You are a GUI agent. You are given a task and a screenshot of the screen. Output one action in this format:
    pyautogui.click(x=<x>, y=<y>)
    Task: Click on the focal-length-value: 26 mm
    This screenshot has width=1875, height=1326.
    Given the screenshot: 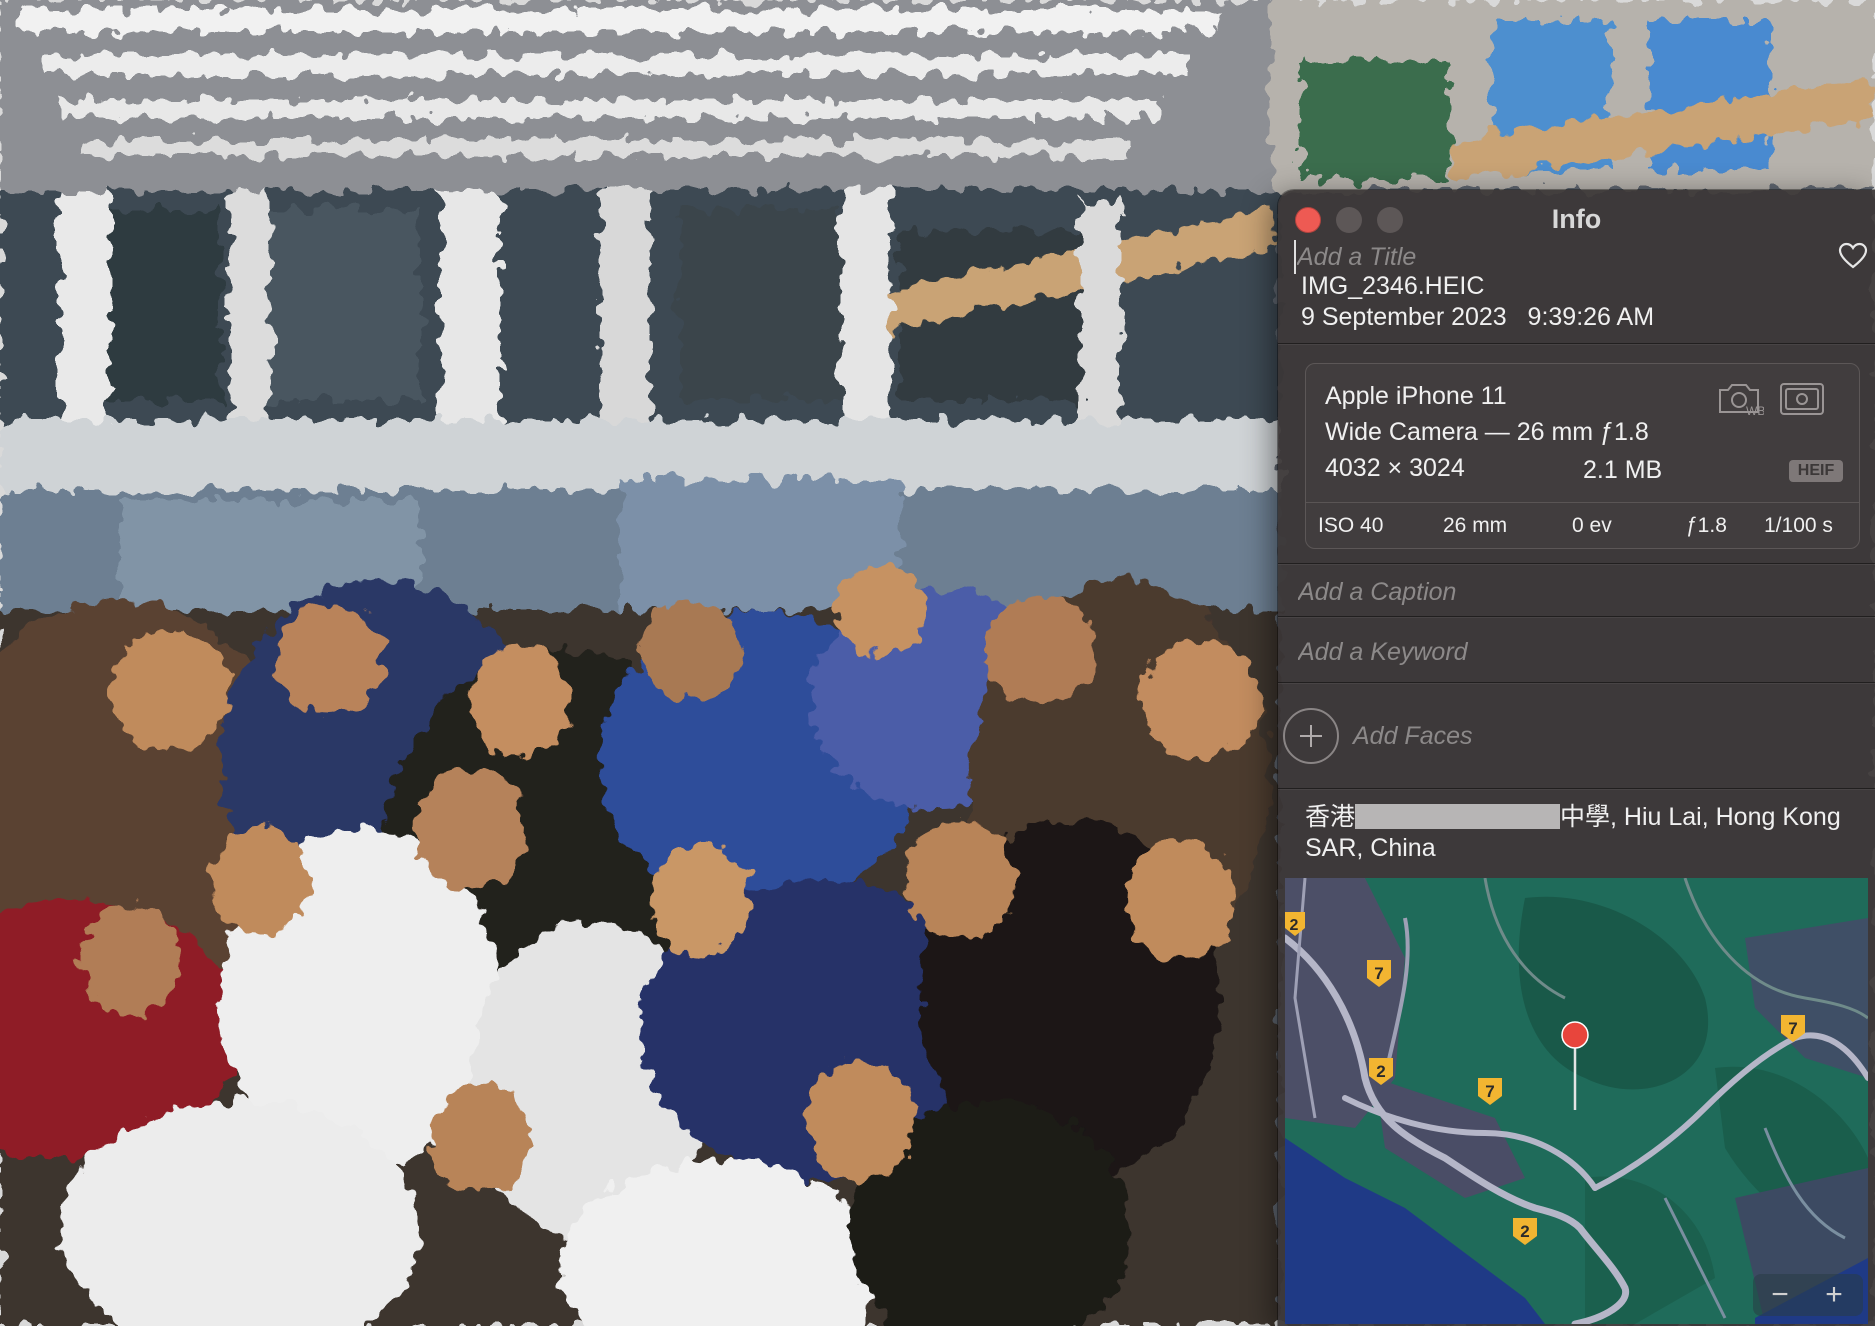 What is the action you would take?
    pyautogui.click(x=1475, y=525)
    